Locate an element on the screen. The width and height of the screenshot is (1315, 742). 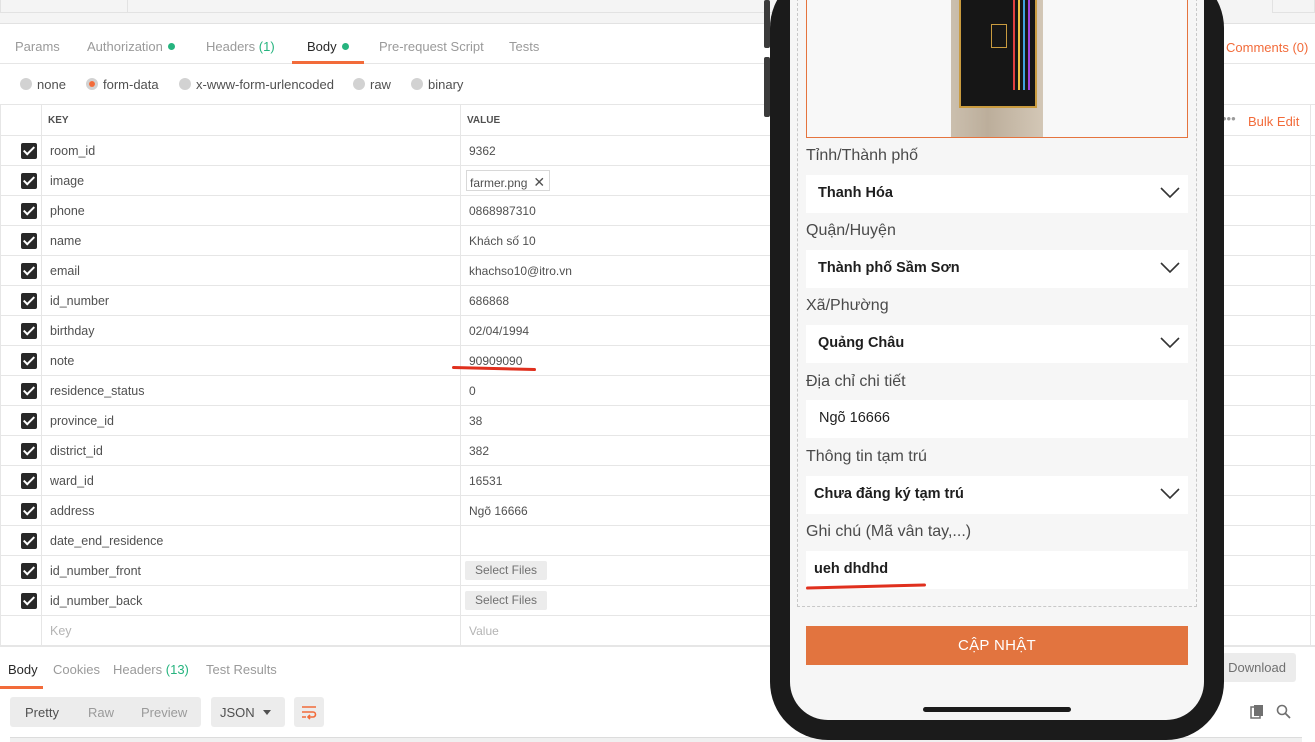
resp-tab-body: Body is located at coordinates (23, 669).